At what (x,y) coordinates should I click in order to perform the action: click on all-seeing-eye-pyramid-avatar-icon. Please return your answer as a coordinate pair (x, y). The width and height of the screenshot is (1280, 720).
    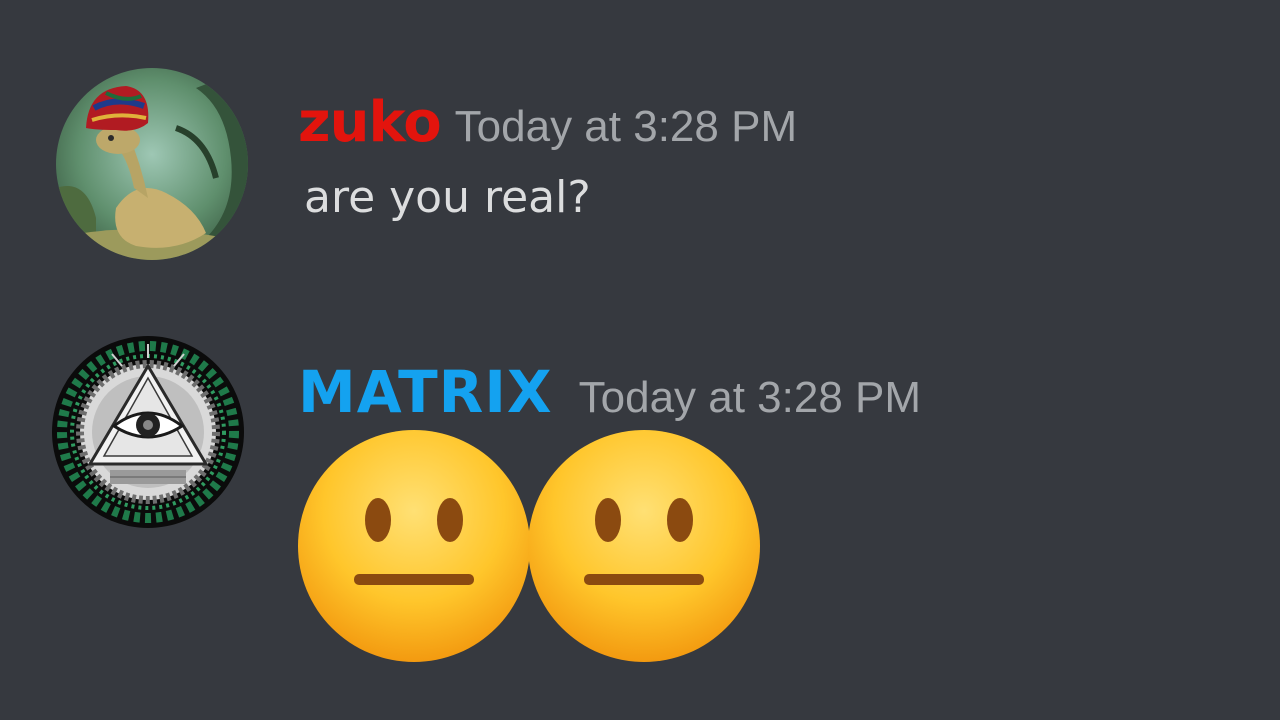
    Looking at the image, I should click on (148, 432).